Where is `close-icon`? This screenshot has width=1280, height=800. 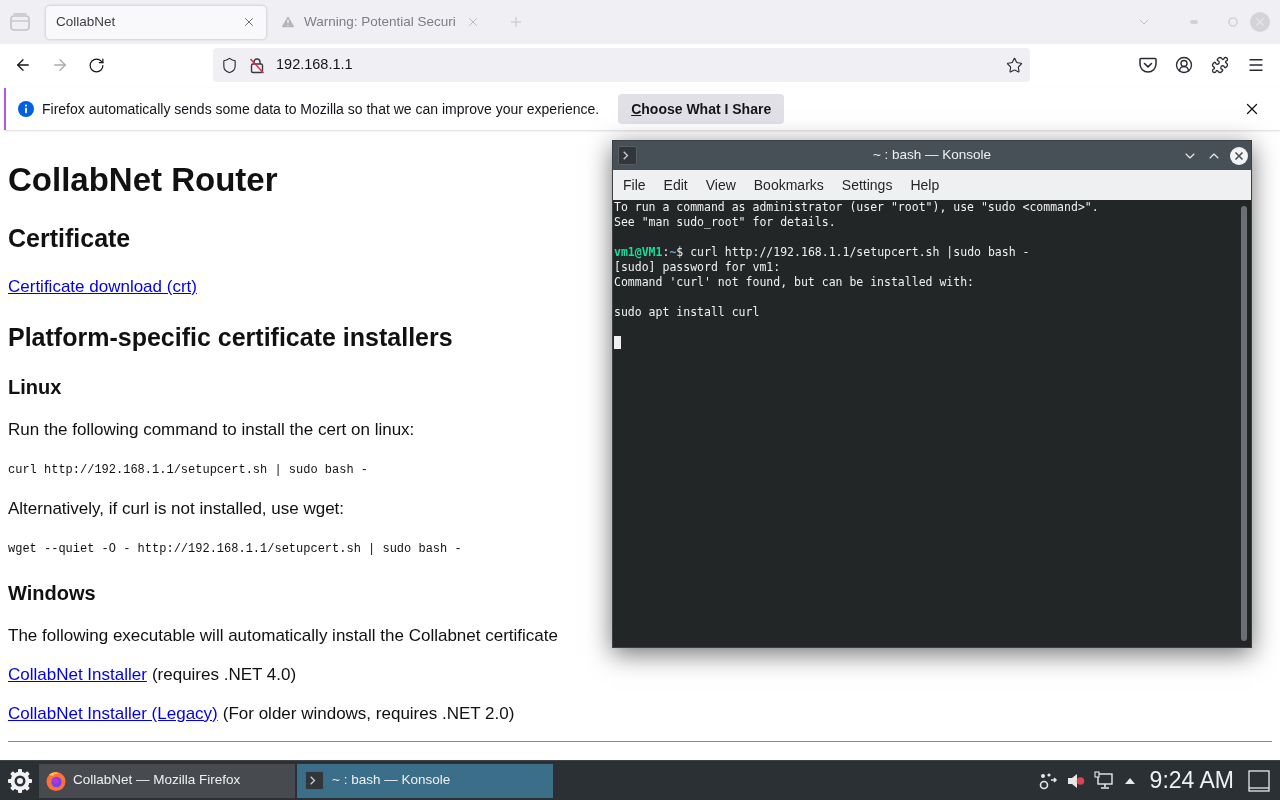
close-icon is located at coordinates (1239, 155).